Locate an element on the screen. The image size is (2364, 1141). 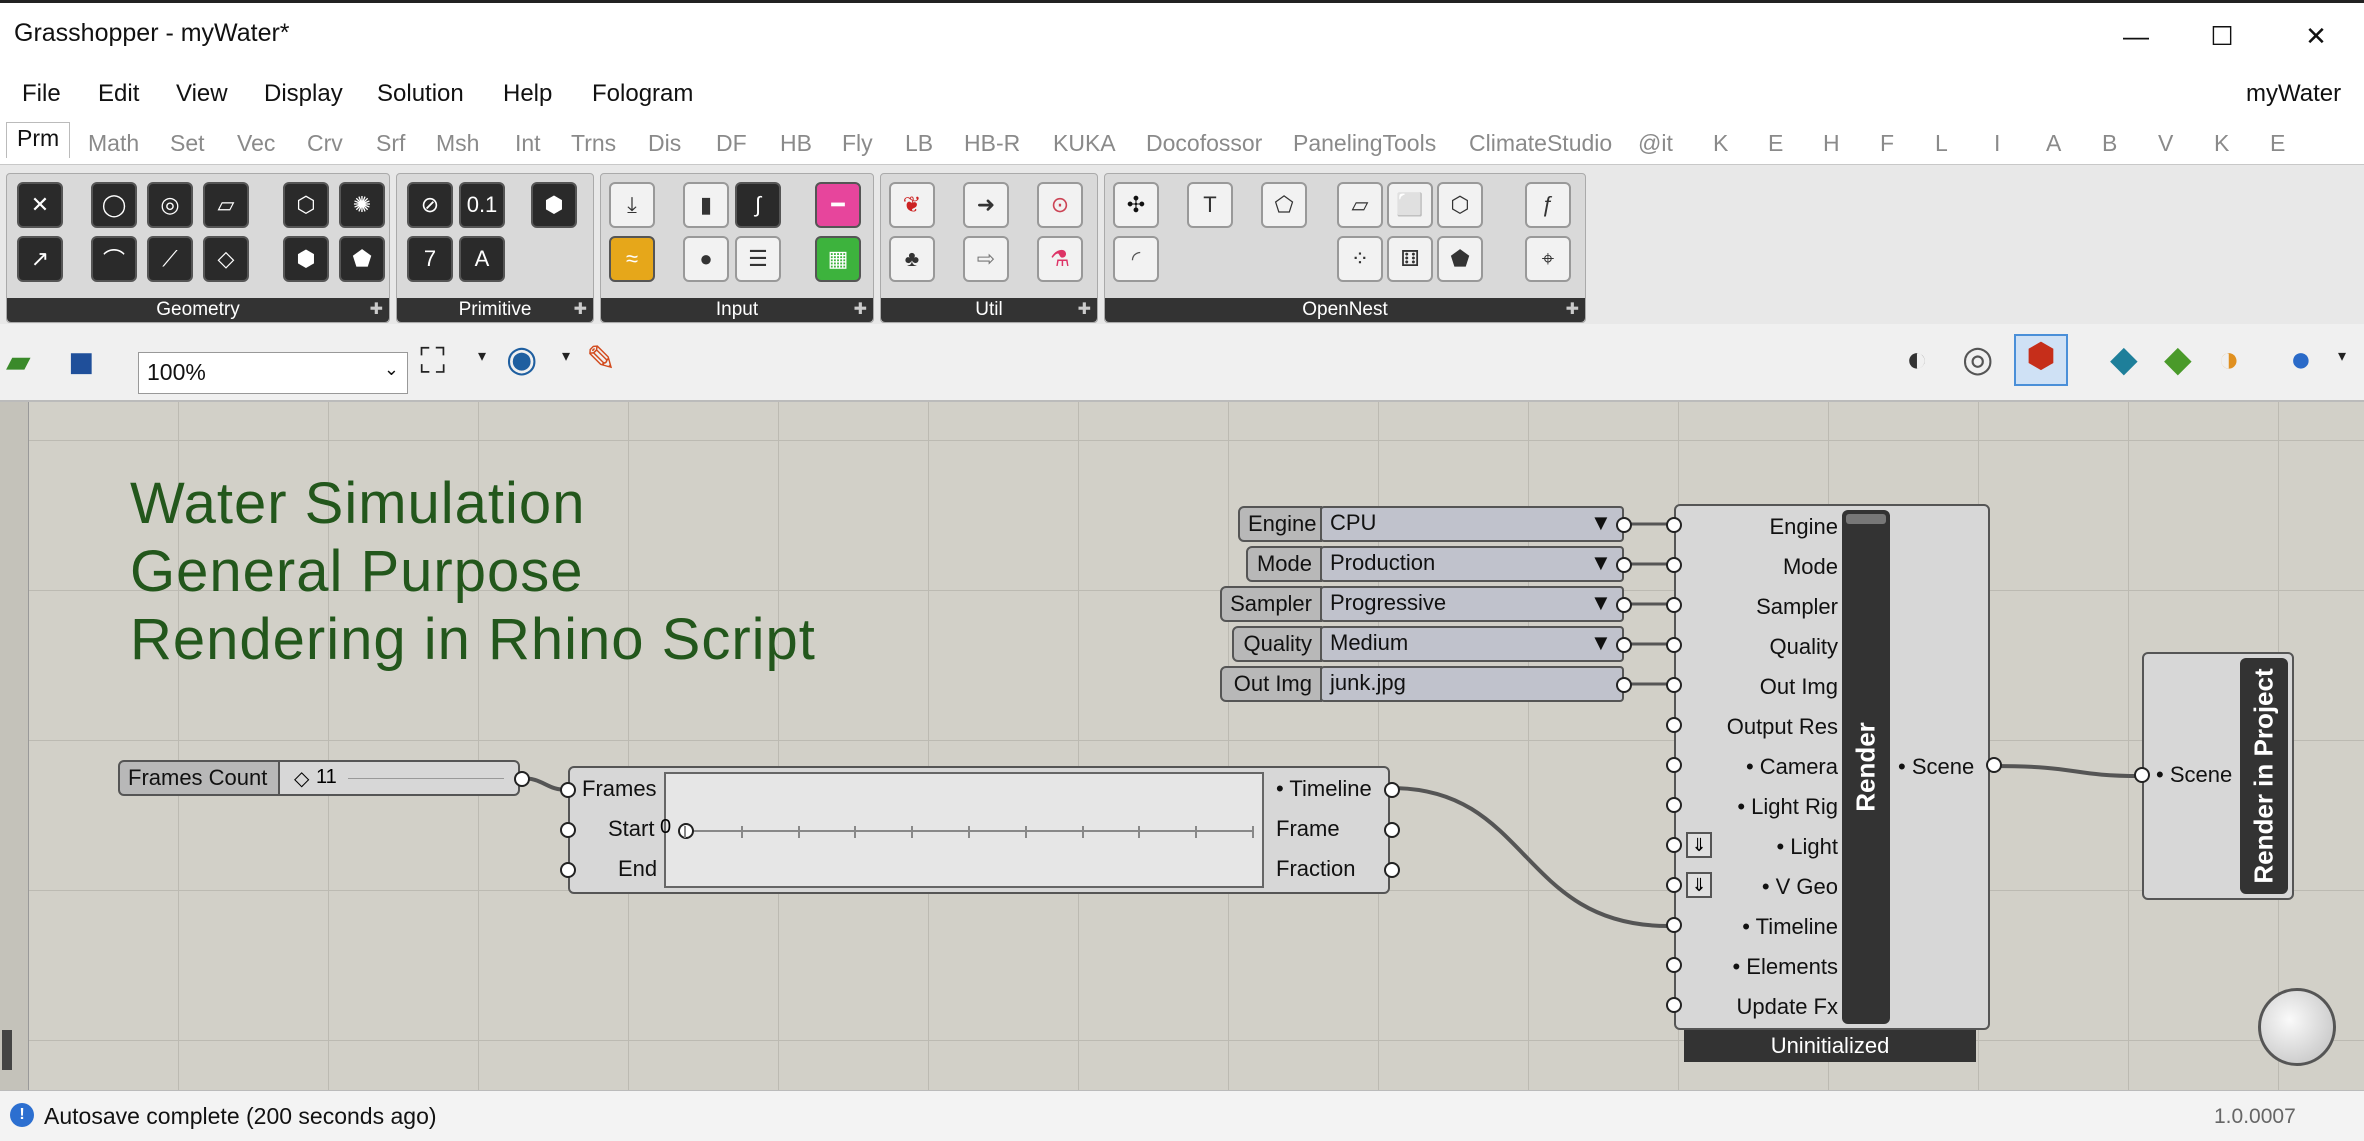
value-list-mode: Mode Production ▼ is located at coordinates (1435, 564).